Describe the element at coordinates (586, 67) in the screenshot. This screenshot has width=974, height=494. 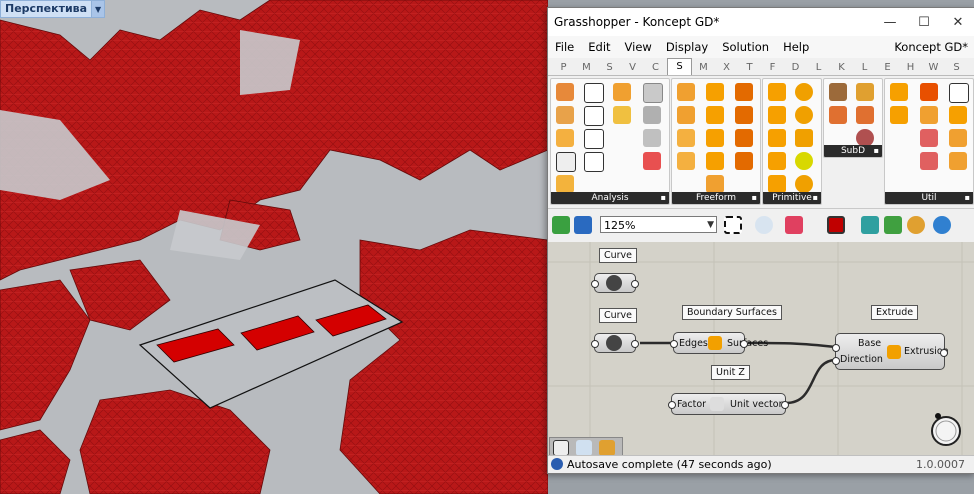
I see `tab-maths: M` at that location.